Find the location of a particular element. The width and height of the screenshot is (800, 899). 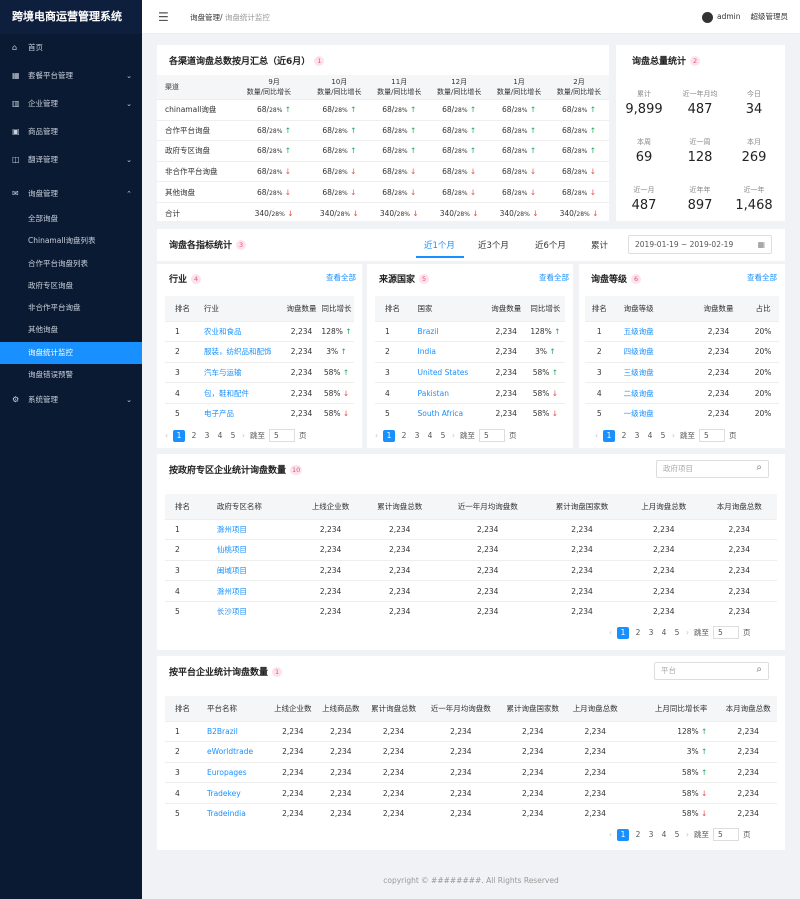

sidebar-subitem: 全部询盘 is located at coordinates (71, 219).